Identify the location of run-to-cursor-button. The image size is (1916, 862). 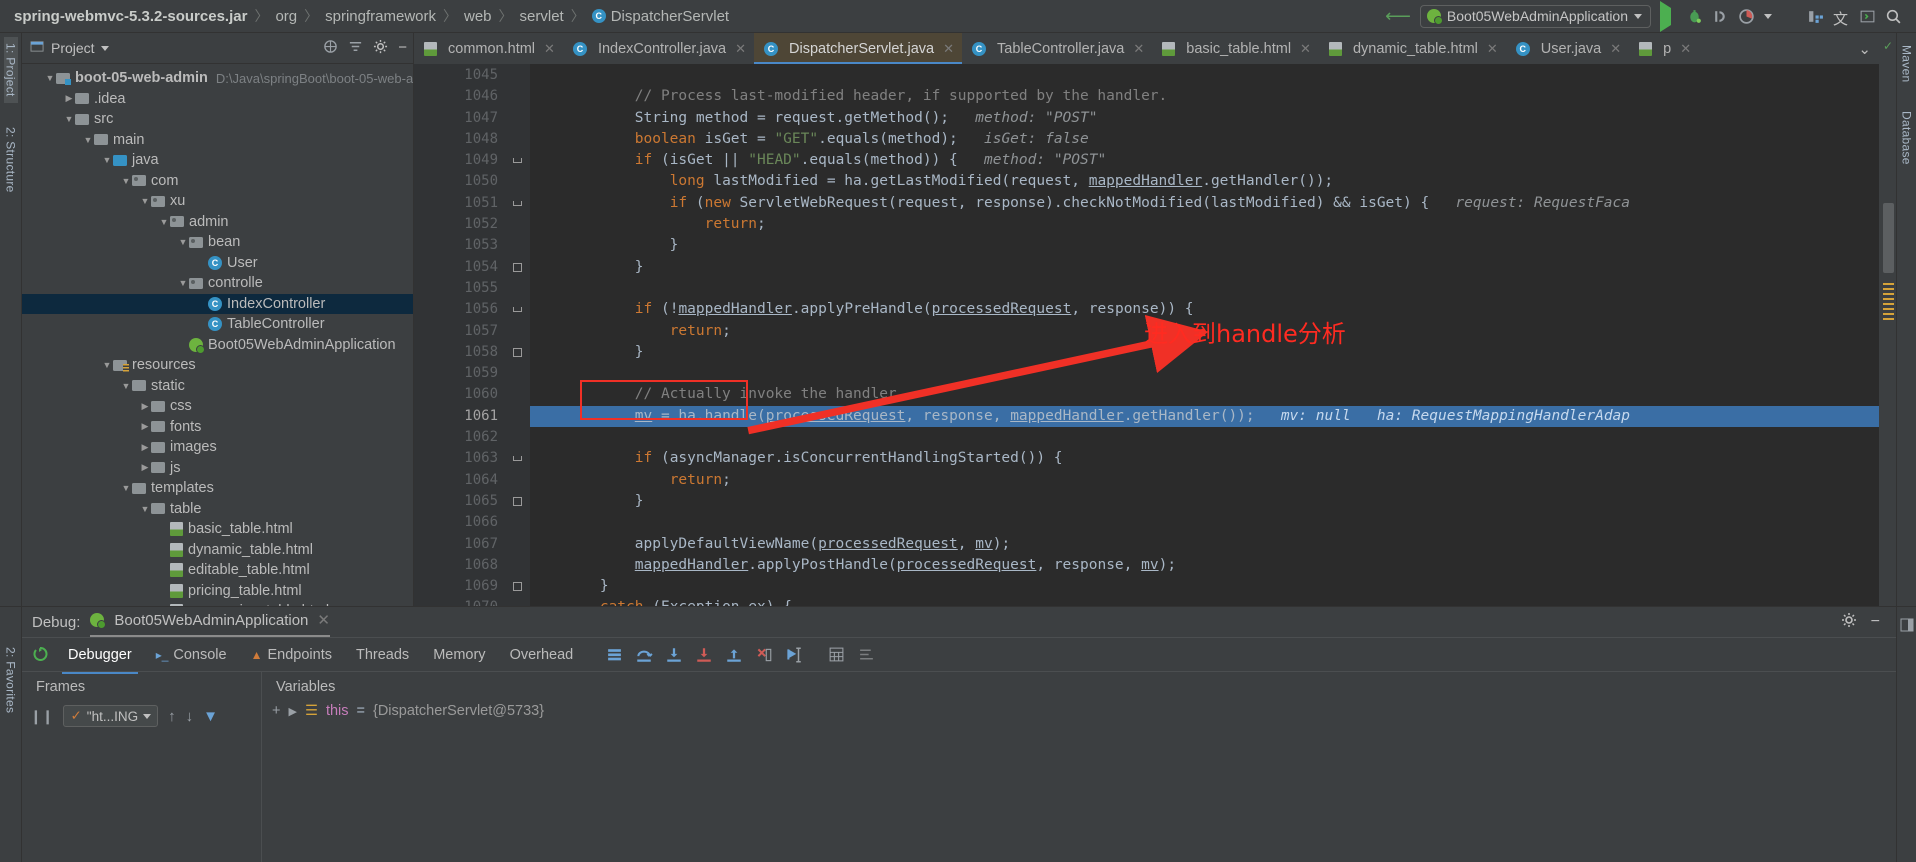
(794, 655).